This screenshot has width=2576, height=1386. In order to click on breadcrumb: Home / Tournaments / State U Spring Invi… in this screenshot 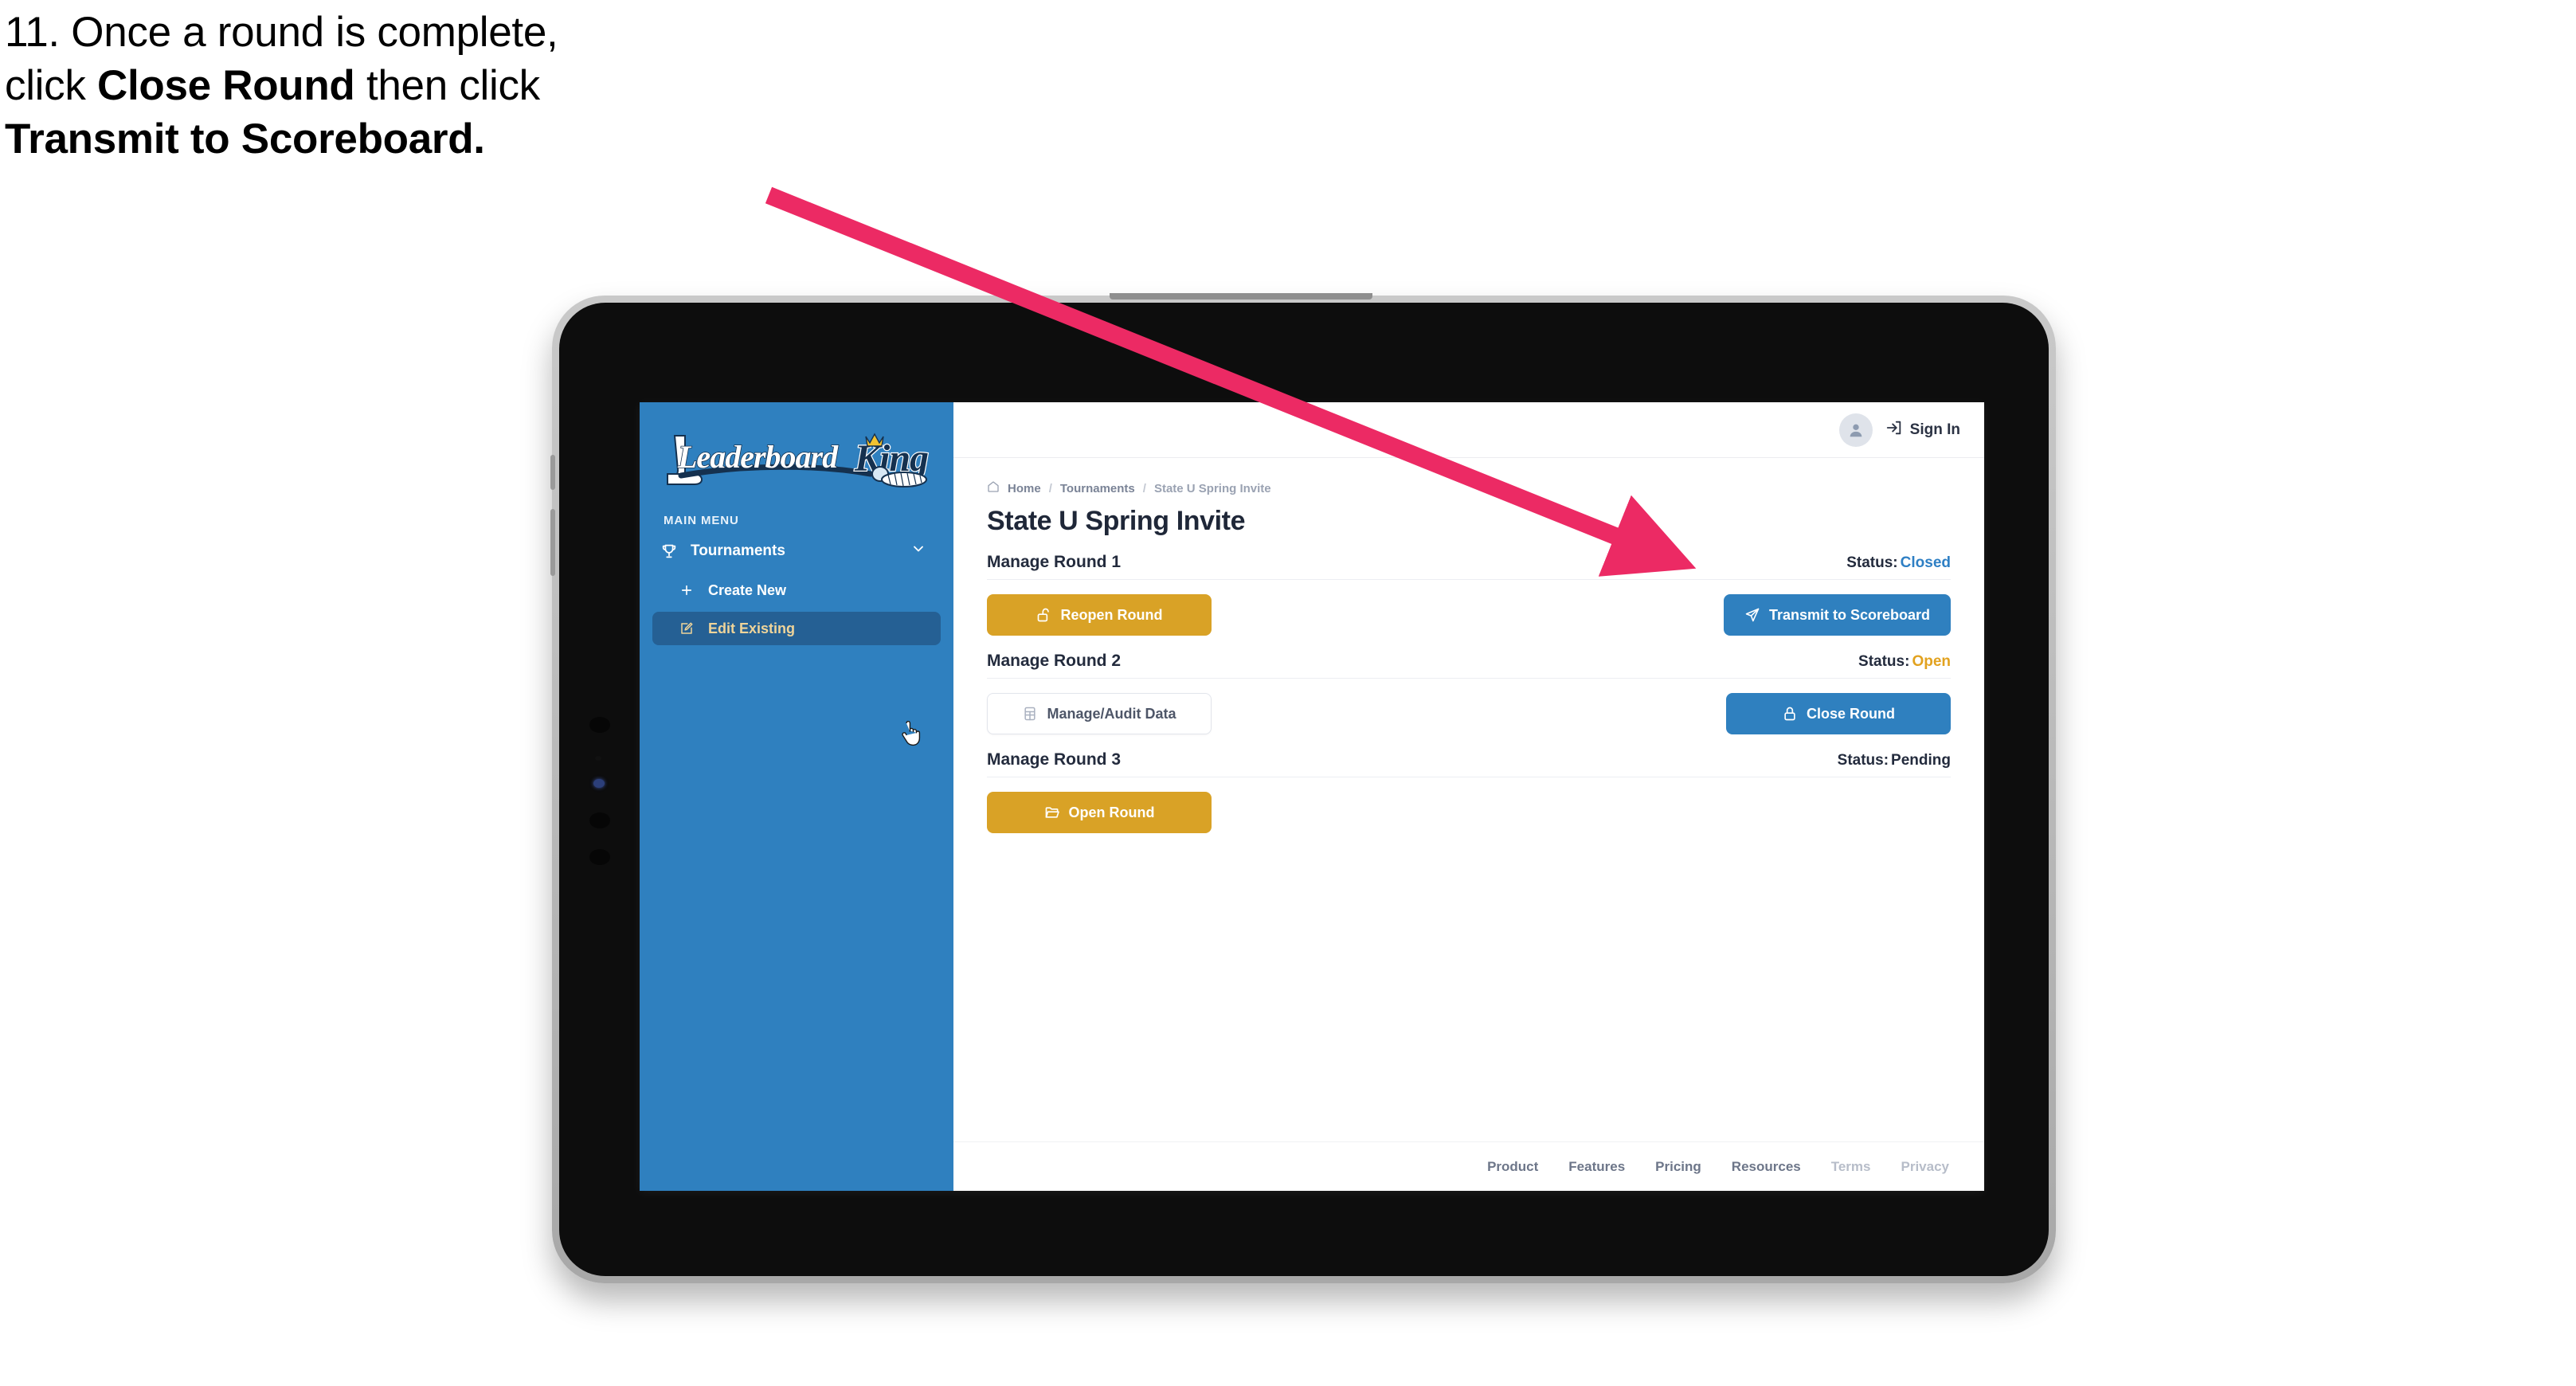, I will do `click(1469, 488)`.